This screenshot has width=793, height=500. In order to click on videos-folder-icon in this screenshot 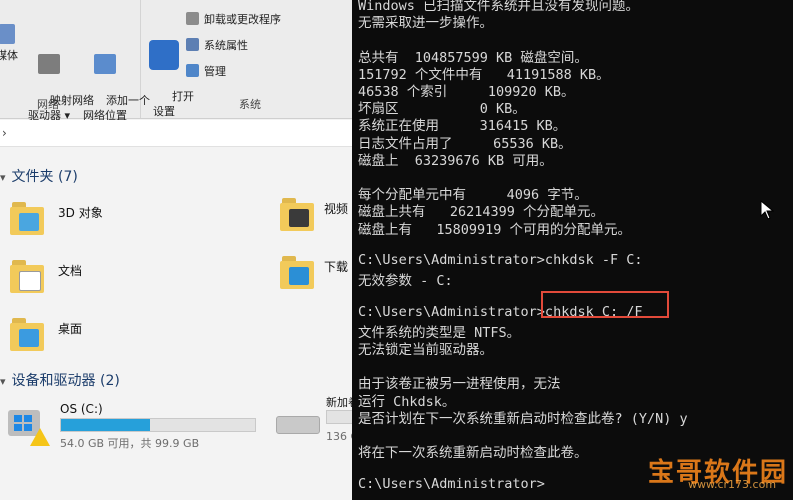, I will do `click(297, 214)`.